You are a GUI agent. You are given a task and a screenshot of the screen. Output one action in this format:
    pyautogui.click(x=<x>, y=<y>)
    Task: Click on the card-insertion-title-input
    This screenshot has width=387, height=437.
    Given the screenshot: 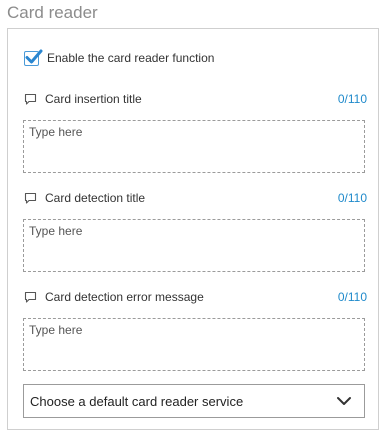 What is the action you would take?
    pyautogui.click(x=194, y=146)
    